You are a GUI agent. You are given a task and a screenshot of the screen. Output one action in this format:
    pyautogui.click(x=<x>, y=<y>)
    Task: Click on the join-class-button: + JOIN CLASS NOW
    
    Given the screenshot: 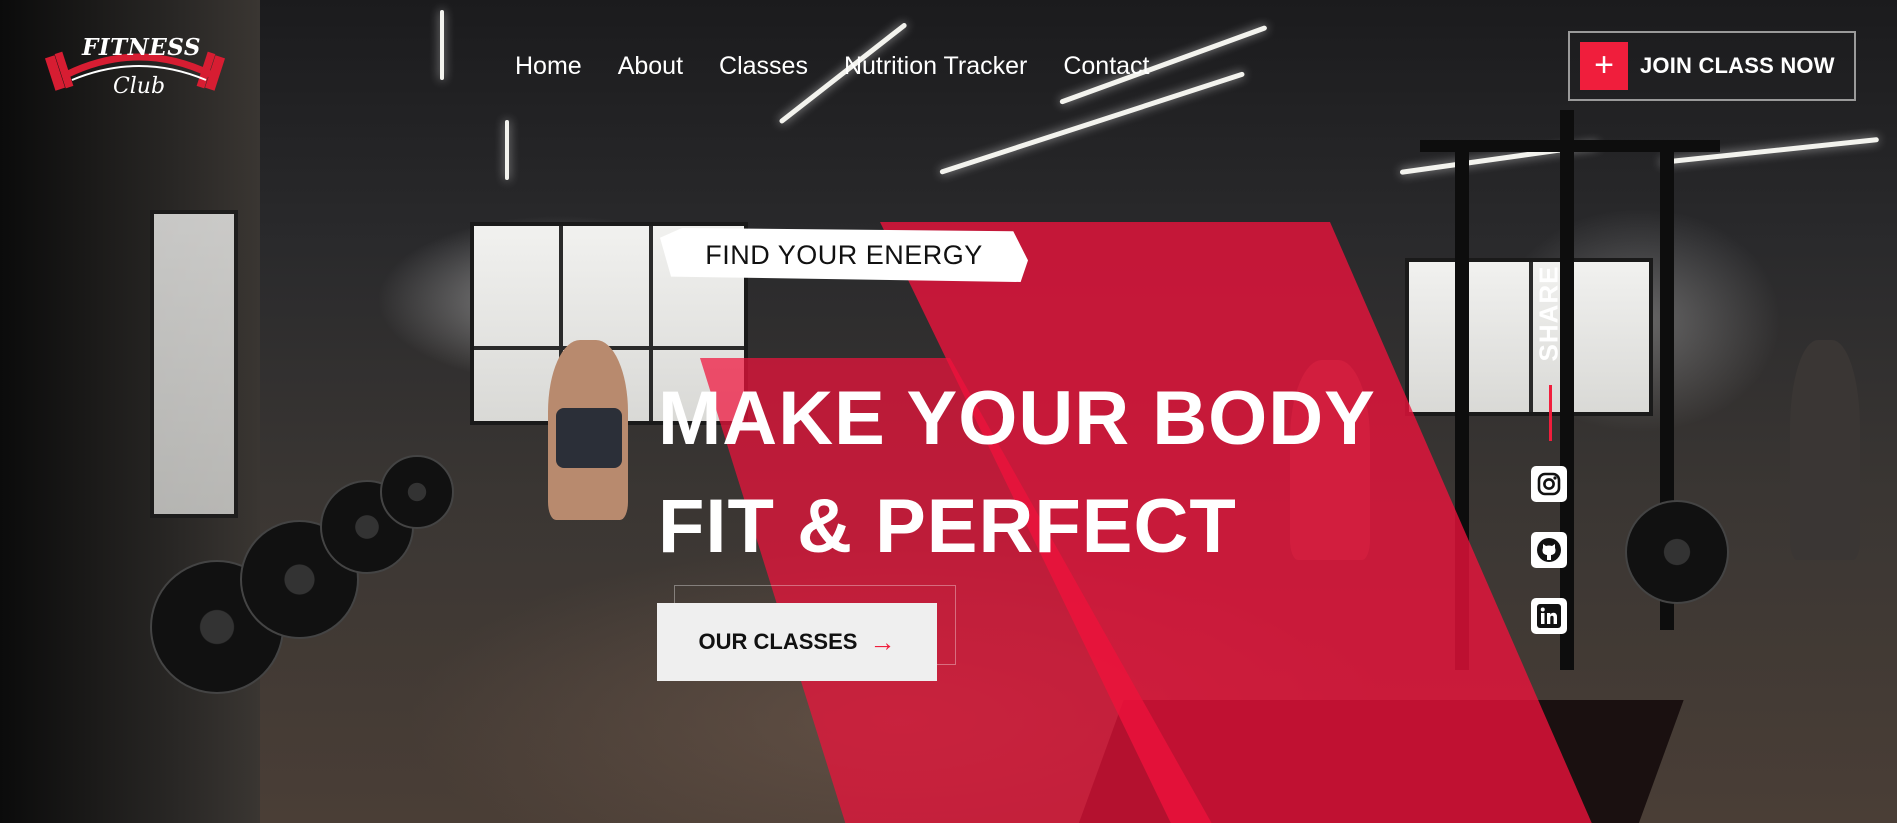 What is the action you would take?
    pyautogui.click(x=1712, y=66)
    